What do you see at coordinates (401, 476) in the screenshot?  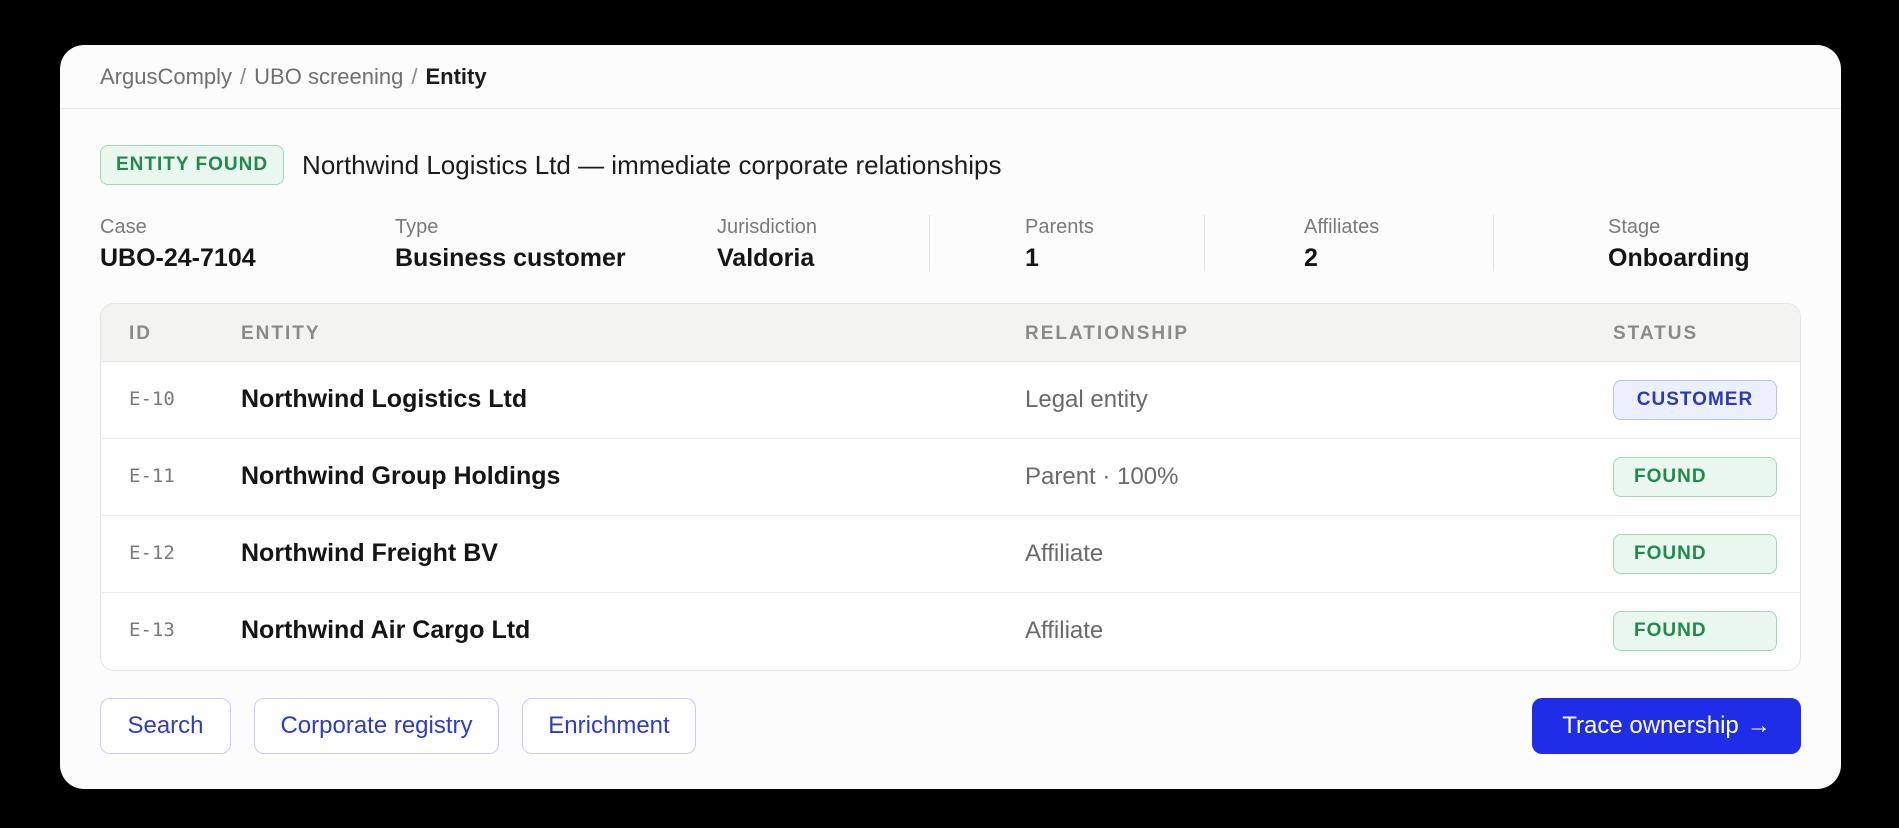 I see `row-entity: Northwind Group Holdings` at bounding box center [401, 476].